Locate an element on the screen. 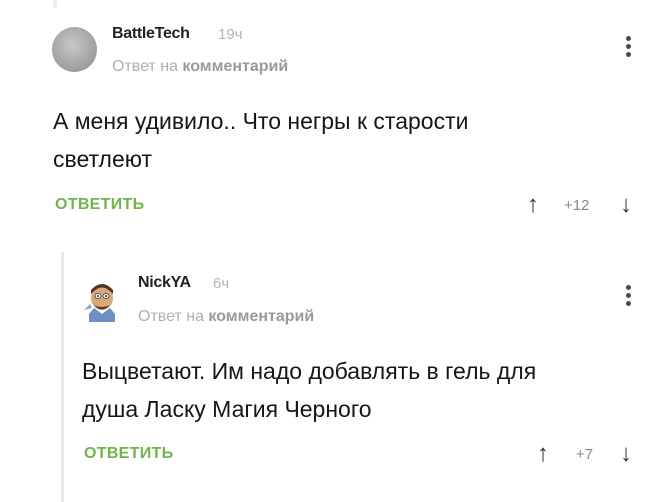 Image resolution: width=665 pixels, height=502 pixels. thread-line is located at coordinates (62, 377).